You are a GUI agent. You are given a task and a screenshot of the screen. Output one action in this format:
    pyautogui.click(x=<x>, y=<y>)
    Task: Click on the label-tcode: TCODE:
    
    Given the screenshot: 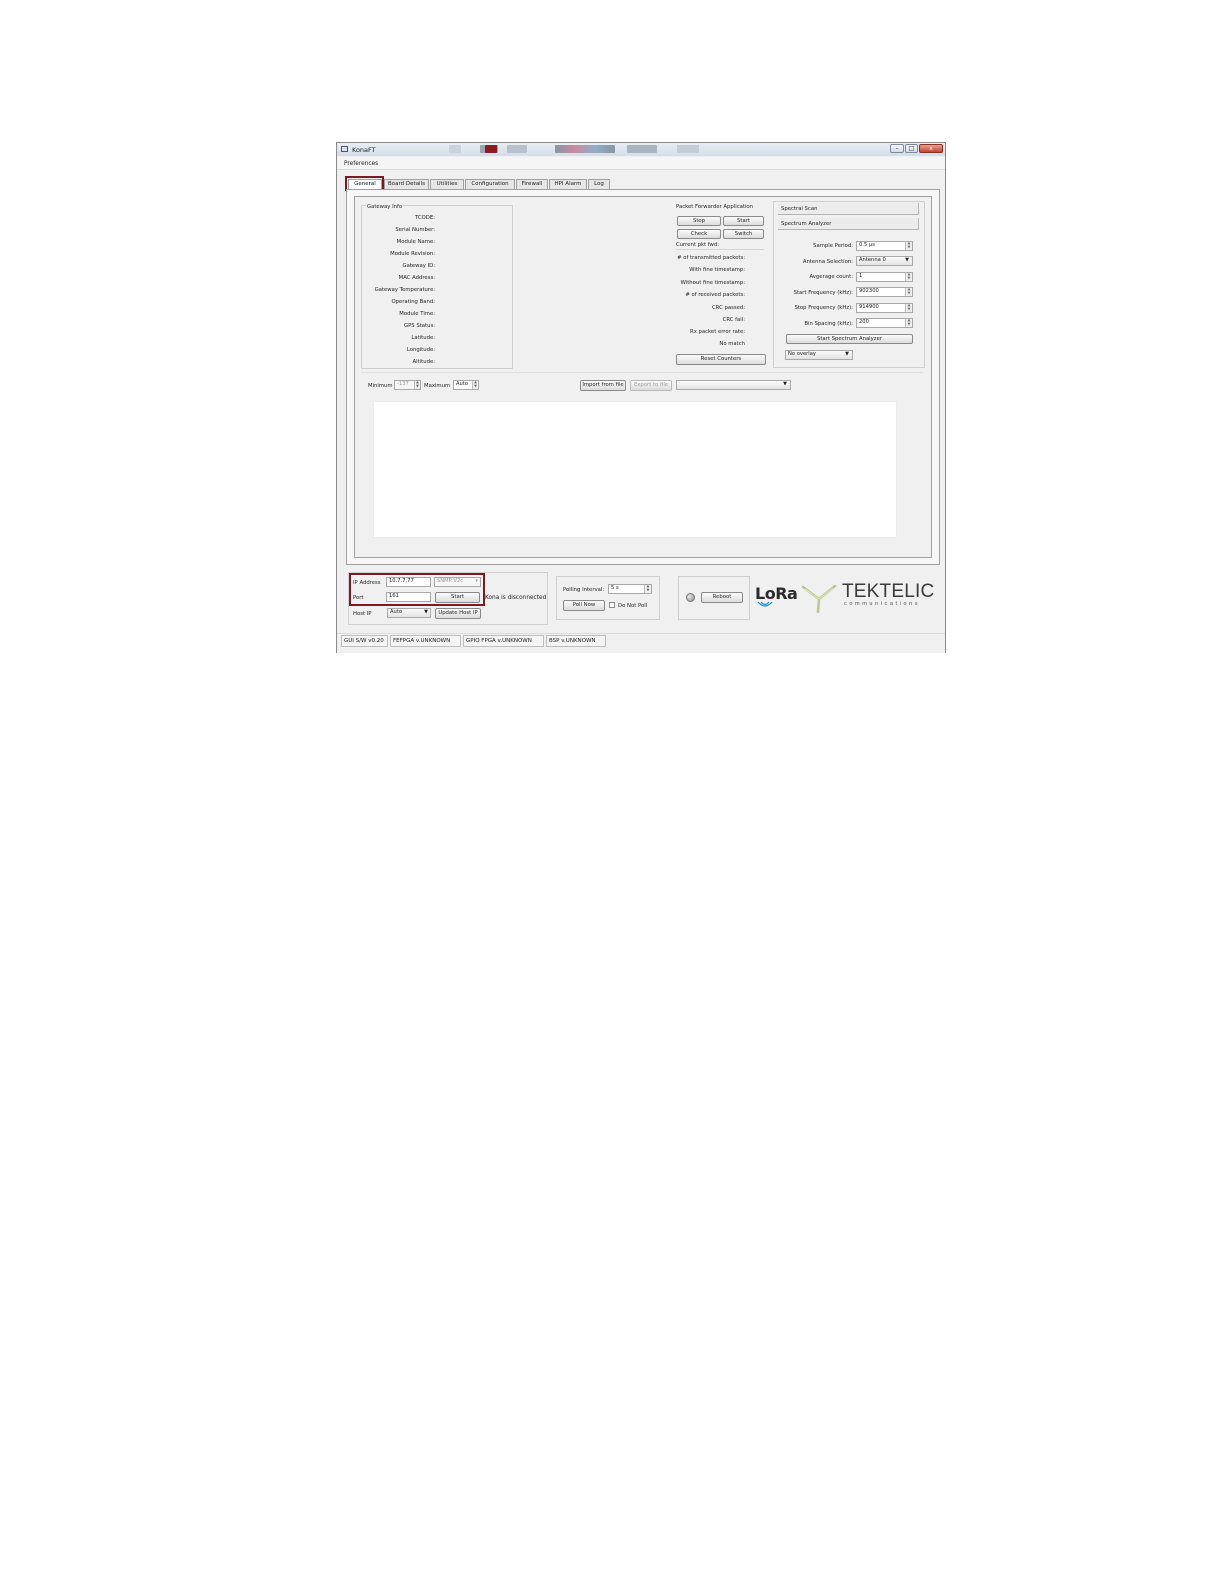 What is the action you would take?
    pyautogui.click(x=424, y=218)
    